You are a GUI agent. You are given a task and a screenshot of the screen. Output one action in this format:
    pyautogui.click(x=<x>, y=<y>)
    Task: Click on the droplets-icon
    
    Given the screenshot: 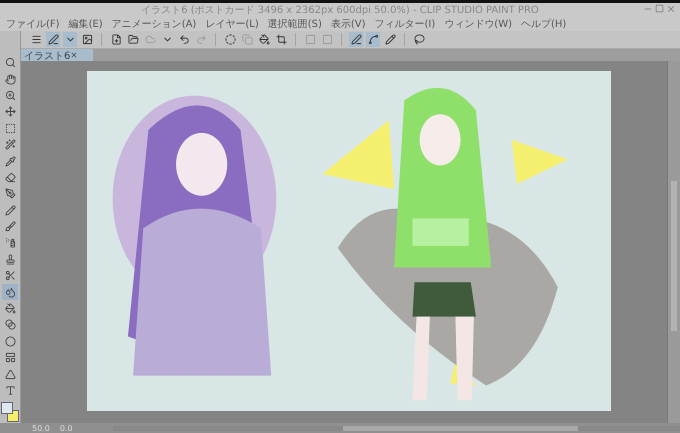 What is the action you would take?
    pyautogui.click(x=10, y=292)
    